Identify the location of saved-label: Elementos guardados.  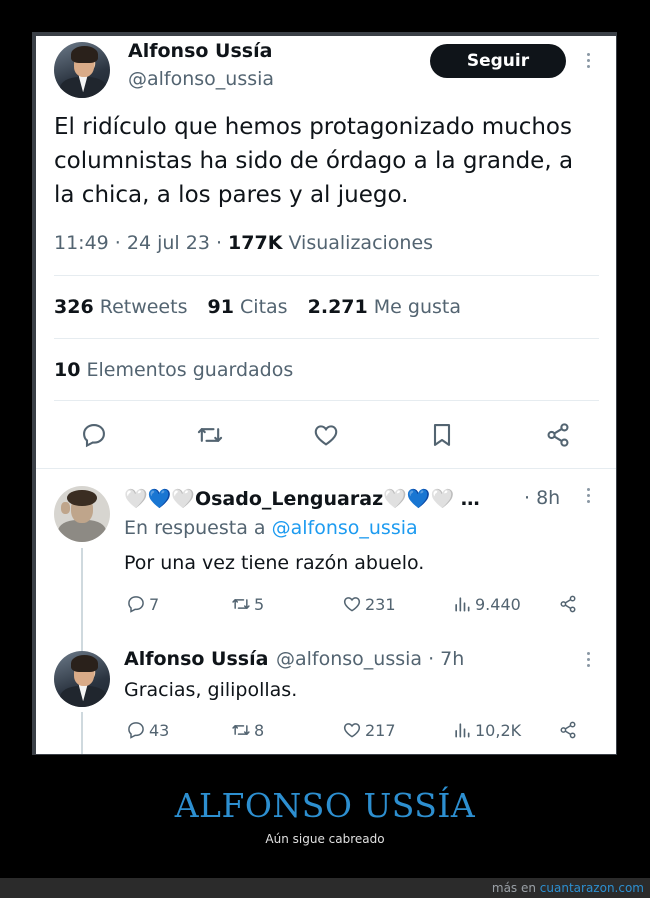
(190, 370).